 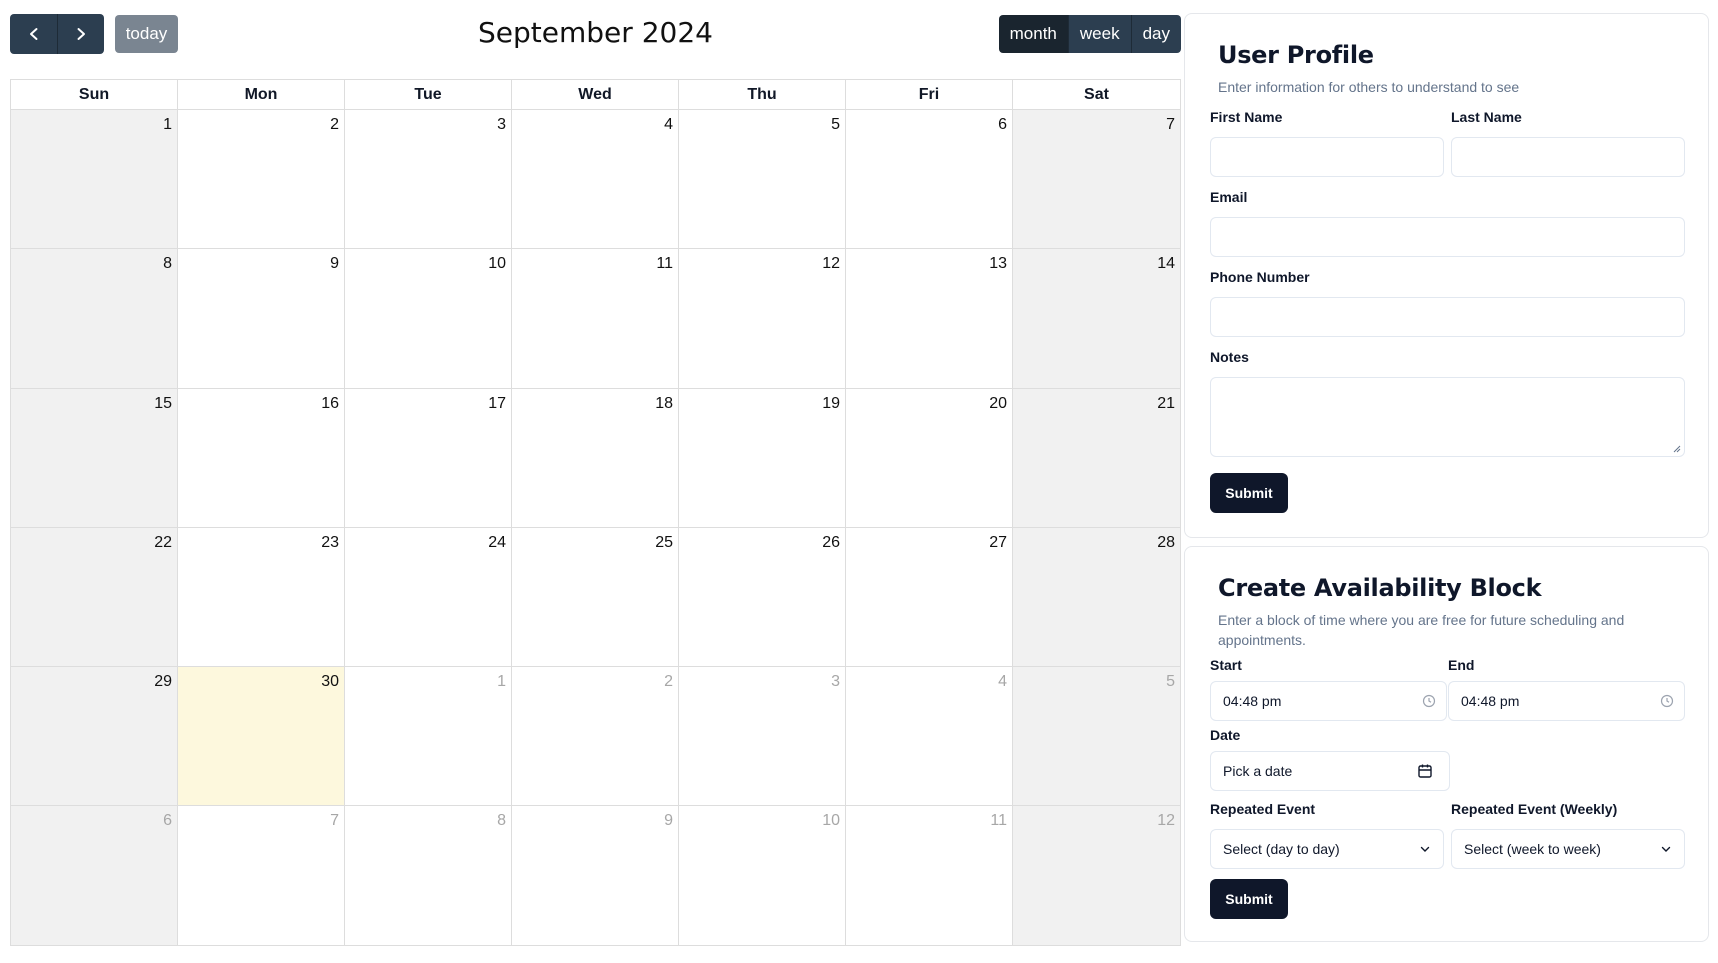 What do you see at coordinates (330, 404) in the screenshot?
I see `day-number: 16` at bounding box center [330, 404].